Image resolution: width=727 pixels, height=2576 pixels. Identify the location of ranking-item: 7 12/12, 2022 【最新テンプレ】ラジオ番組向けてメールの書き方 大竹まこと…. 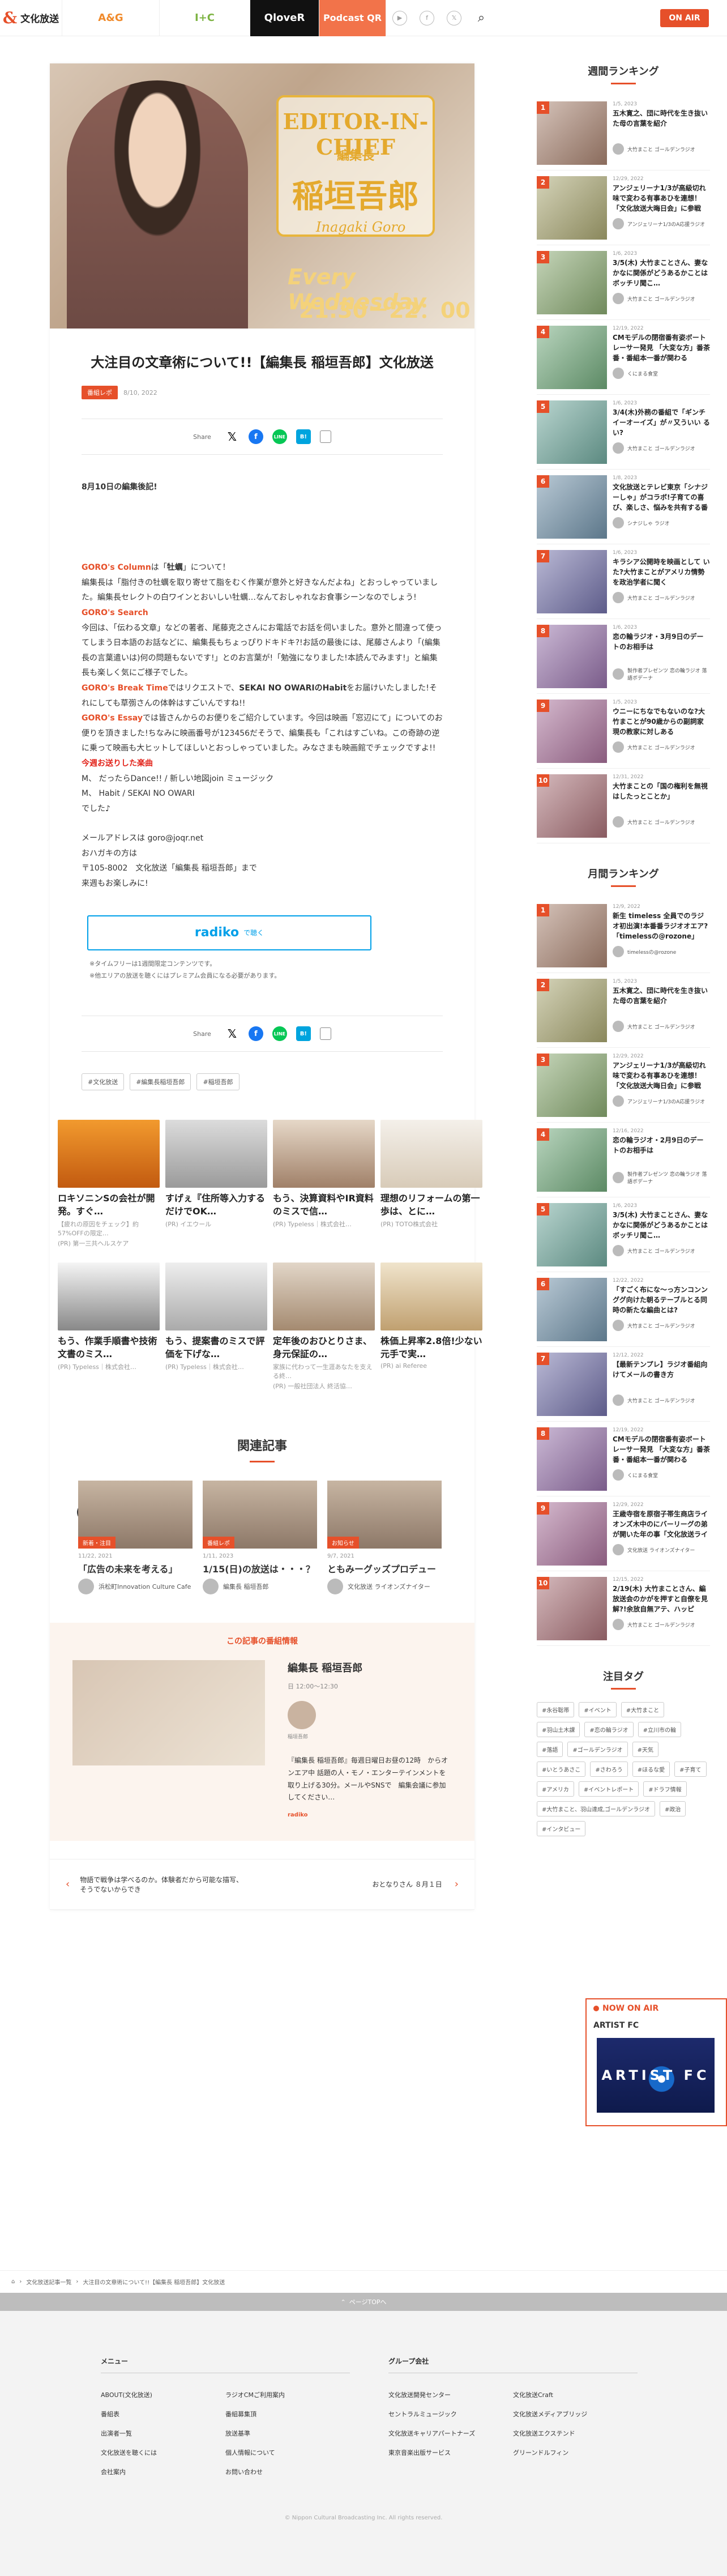
(623, 1384).